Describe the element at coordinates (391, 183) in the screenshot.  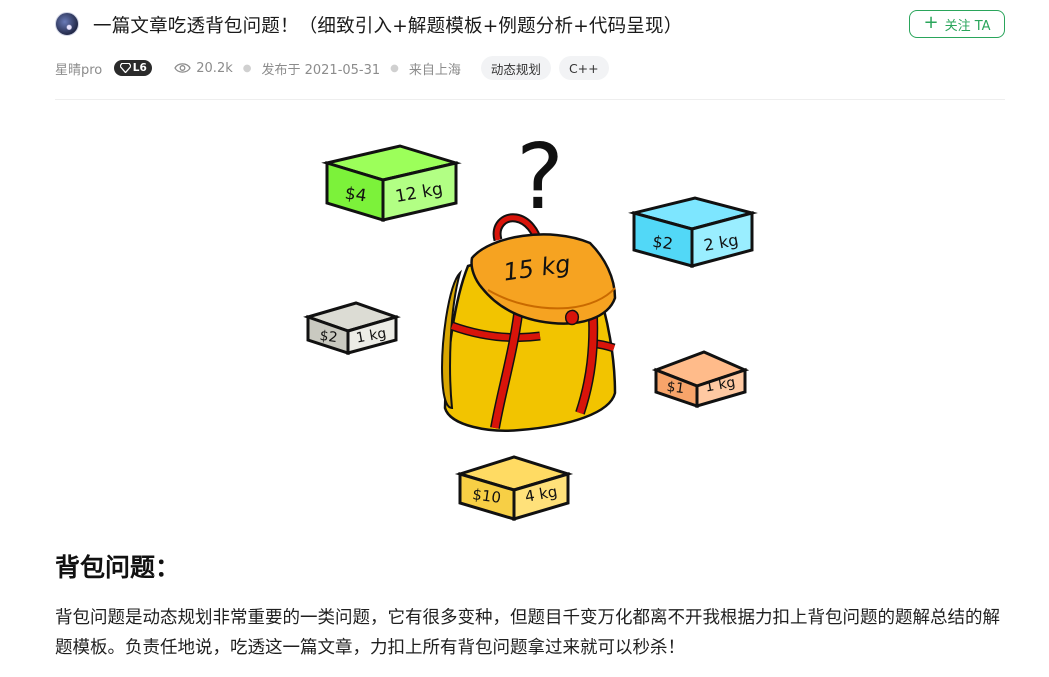
I see `item-box-green: $4 12 kg` at that location.